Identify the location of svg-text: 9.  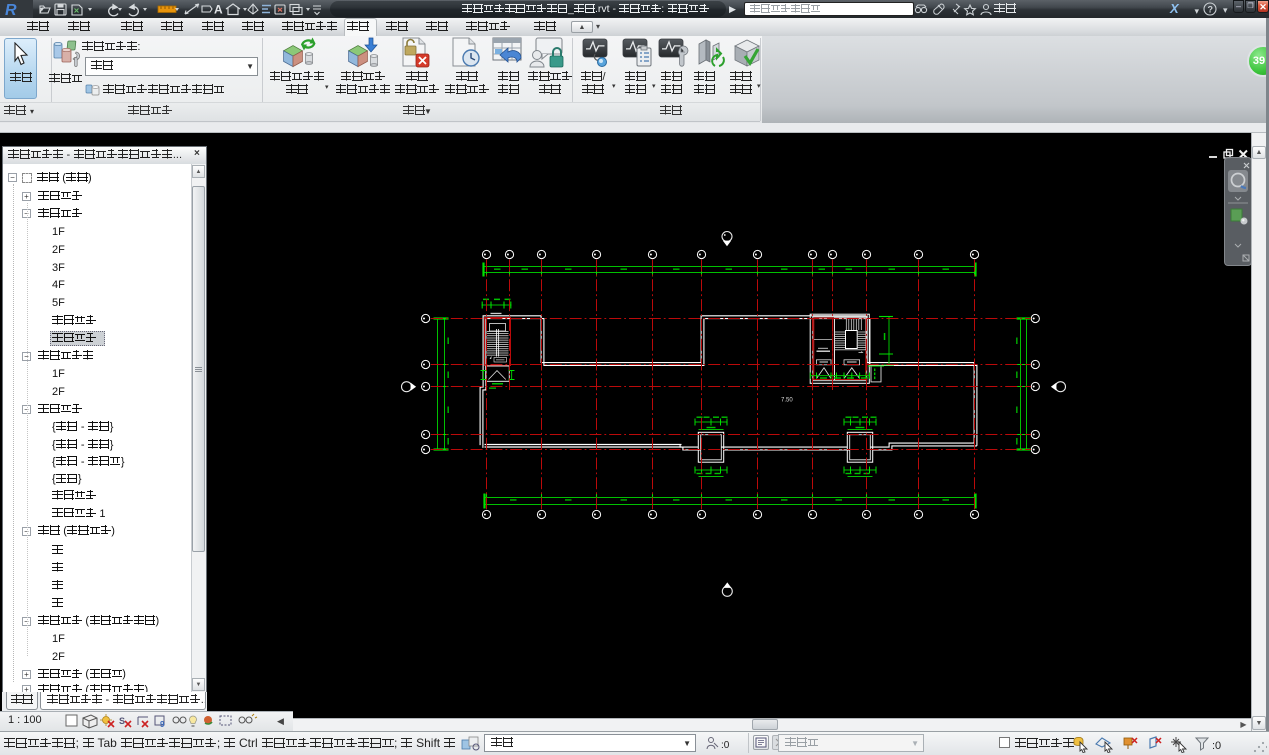
(162, 724).